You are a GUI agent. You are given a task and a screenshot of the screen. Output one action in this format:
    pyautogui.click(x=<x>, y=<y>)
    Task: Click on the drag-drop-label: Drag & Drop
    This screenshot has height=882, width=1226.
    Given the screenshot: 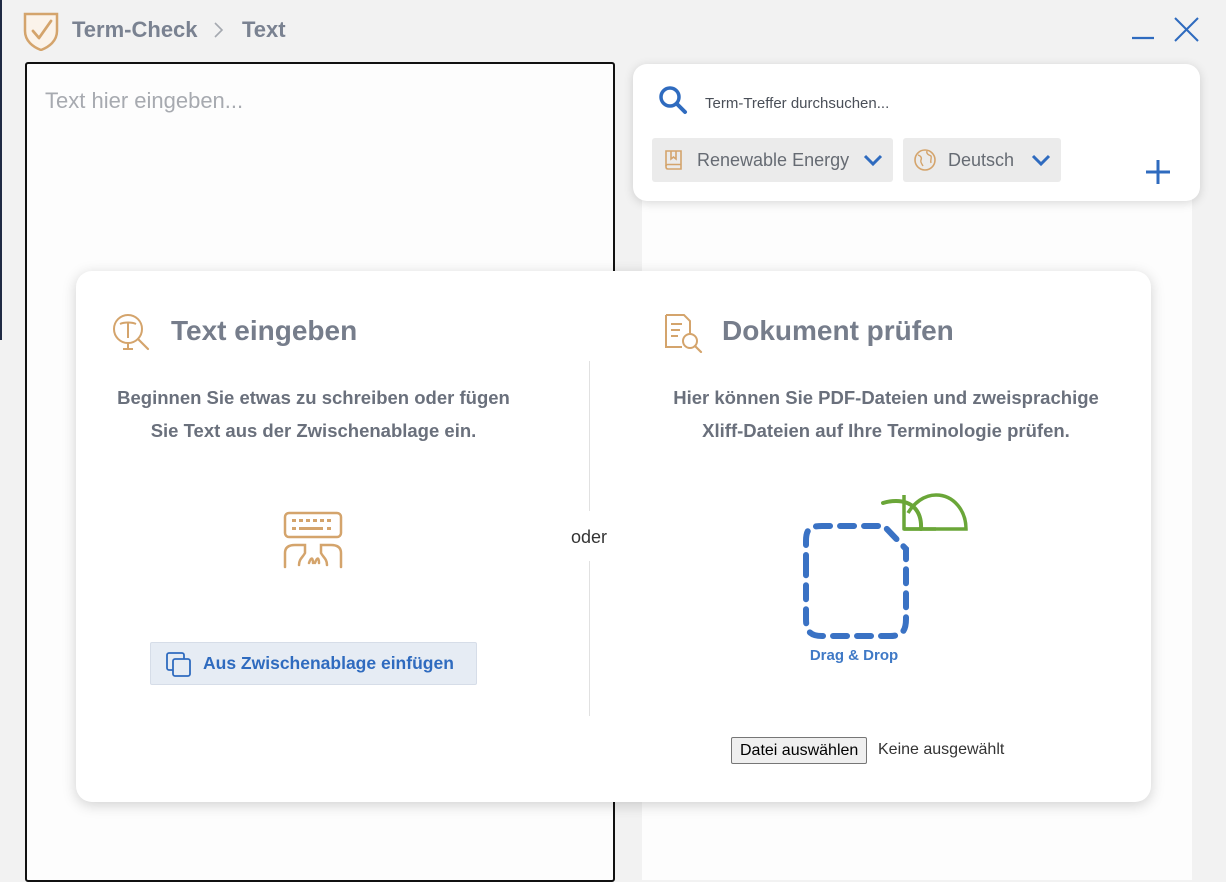 What is the action you would take?
    pyautogui.click(x=854, y=655)
    